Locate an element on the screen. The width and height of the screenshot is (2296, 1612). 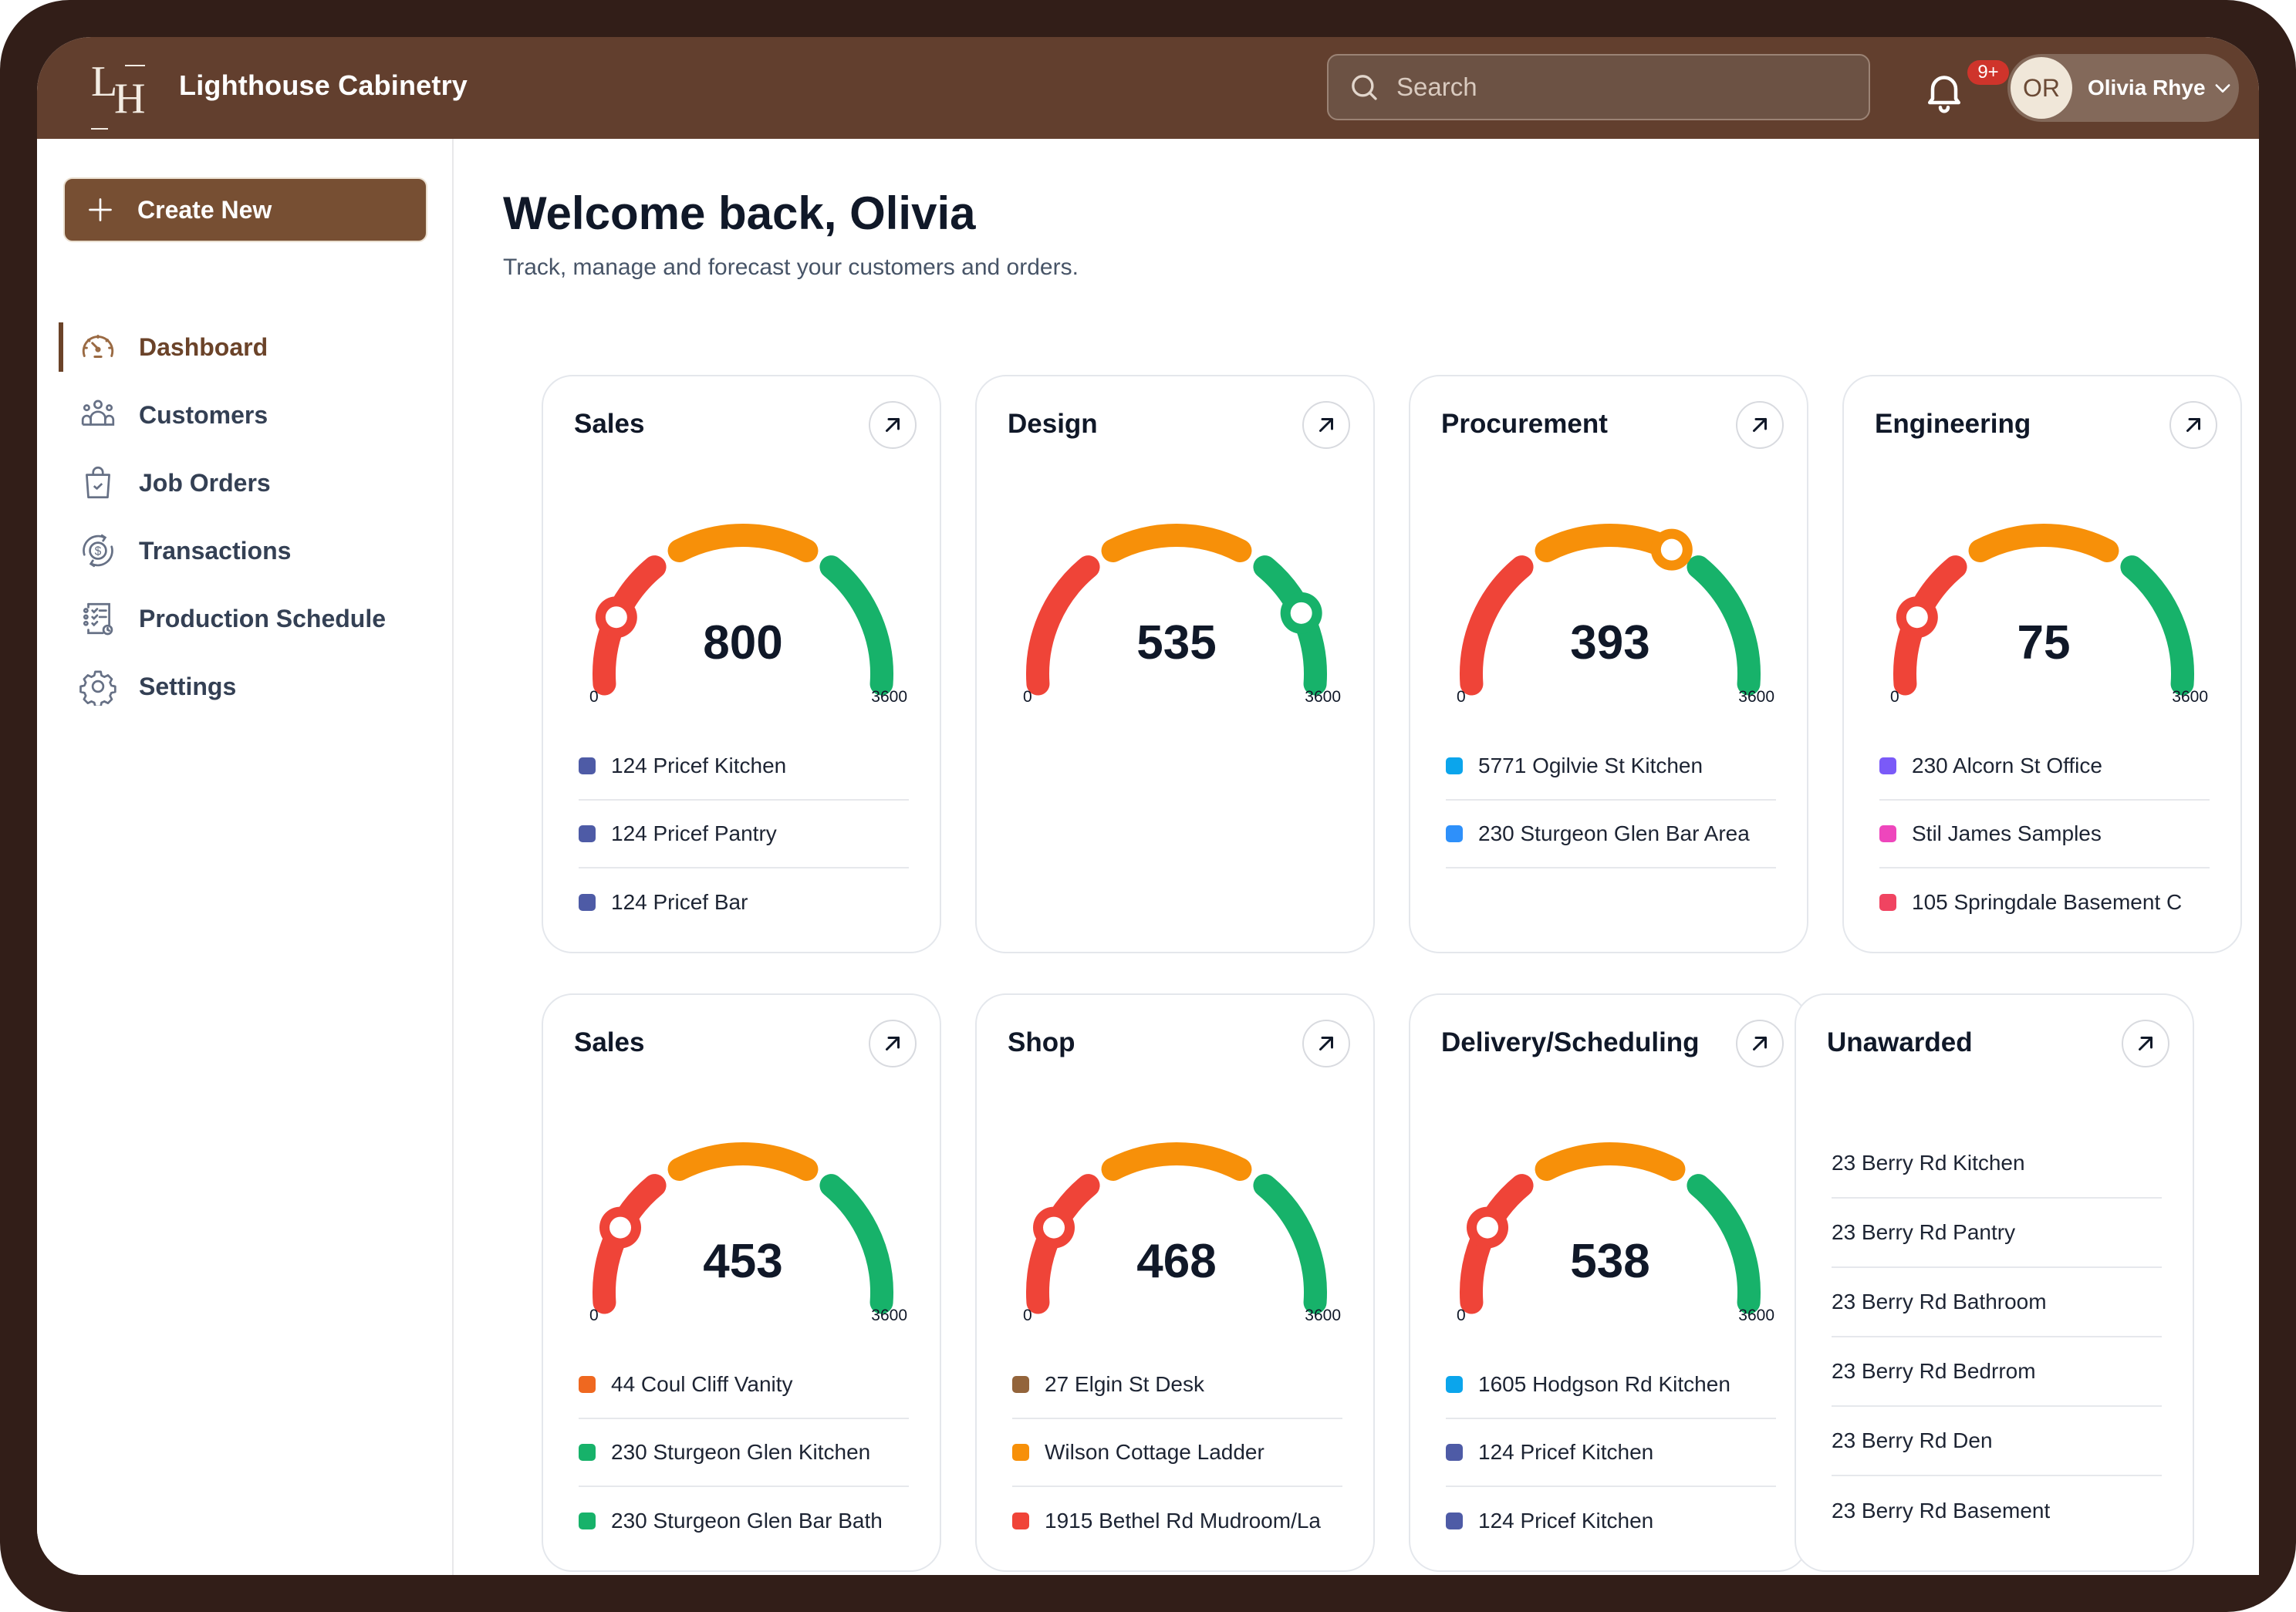
card-title: Unawarded is located at coordinates (1900, 1042).